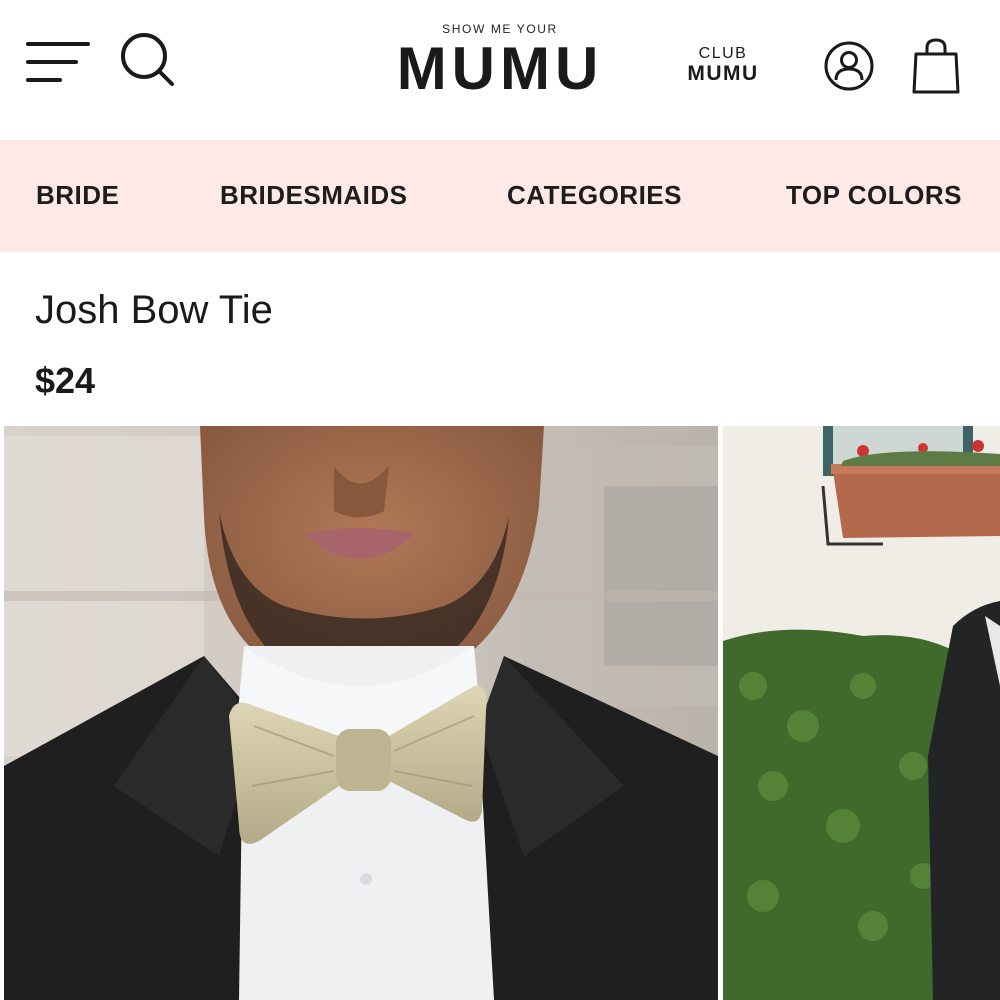  I want to click on nav-item-top-colors: TOP COLORS, so click(874, 195).